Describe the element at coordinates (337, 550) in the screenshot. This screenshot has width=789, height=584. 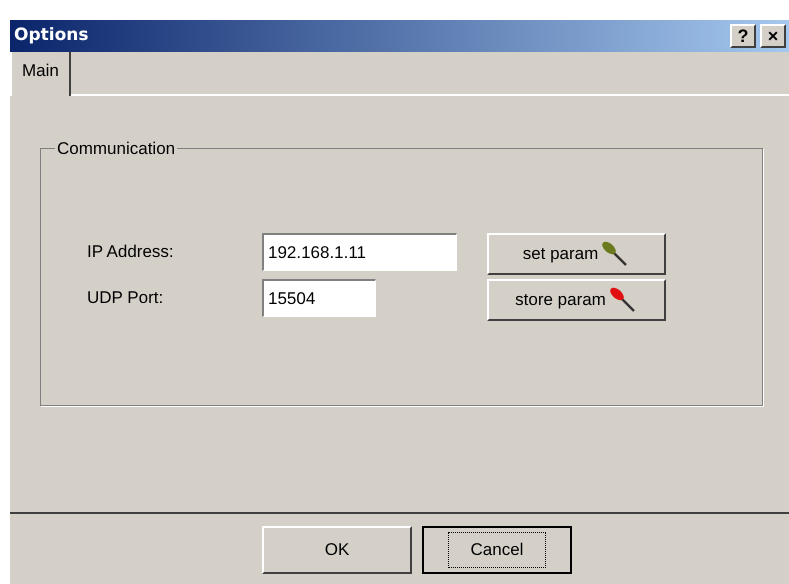
I see `dialog-button: OK` at that location.